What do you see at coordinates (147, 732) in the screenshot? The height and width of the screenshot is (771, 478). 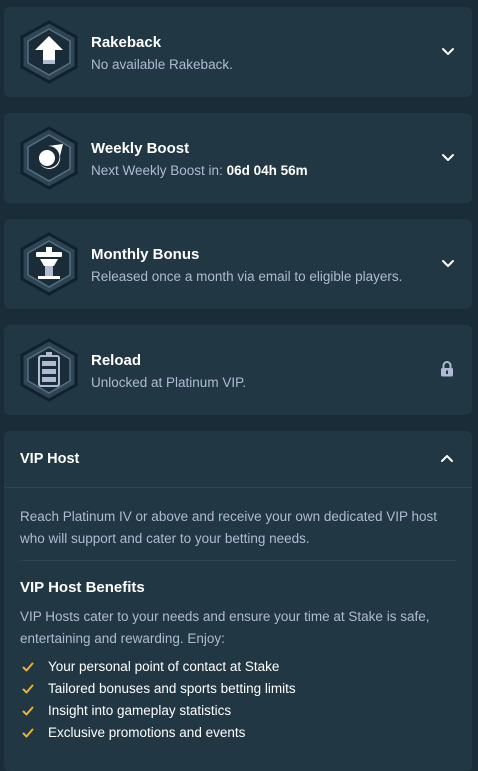 I see `benefit-text: Exclusive promotions and events` at bounding box center [147, 732].